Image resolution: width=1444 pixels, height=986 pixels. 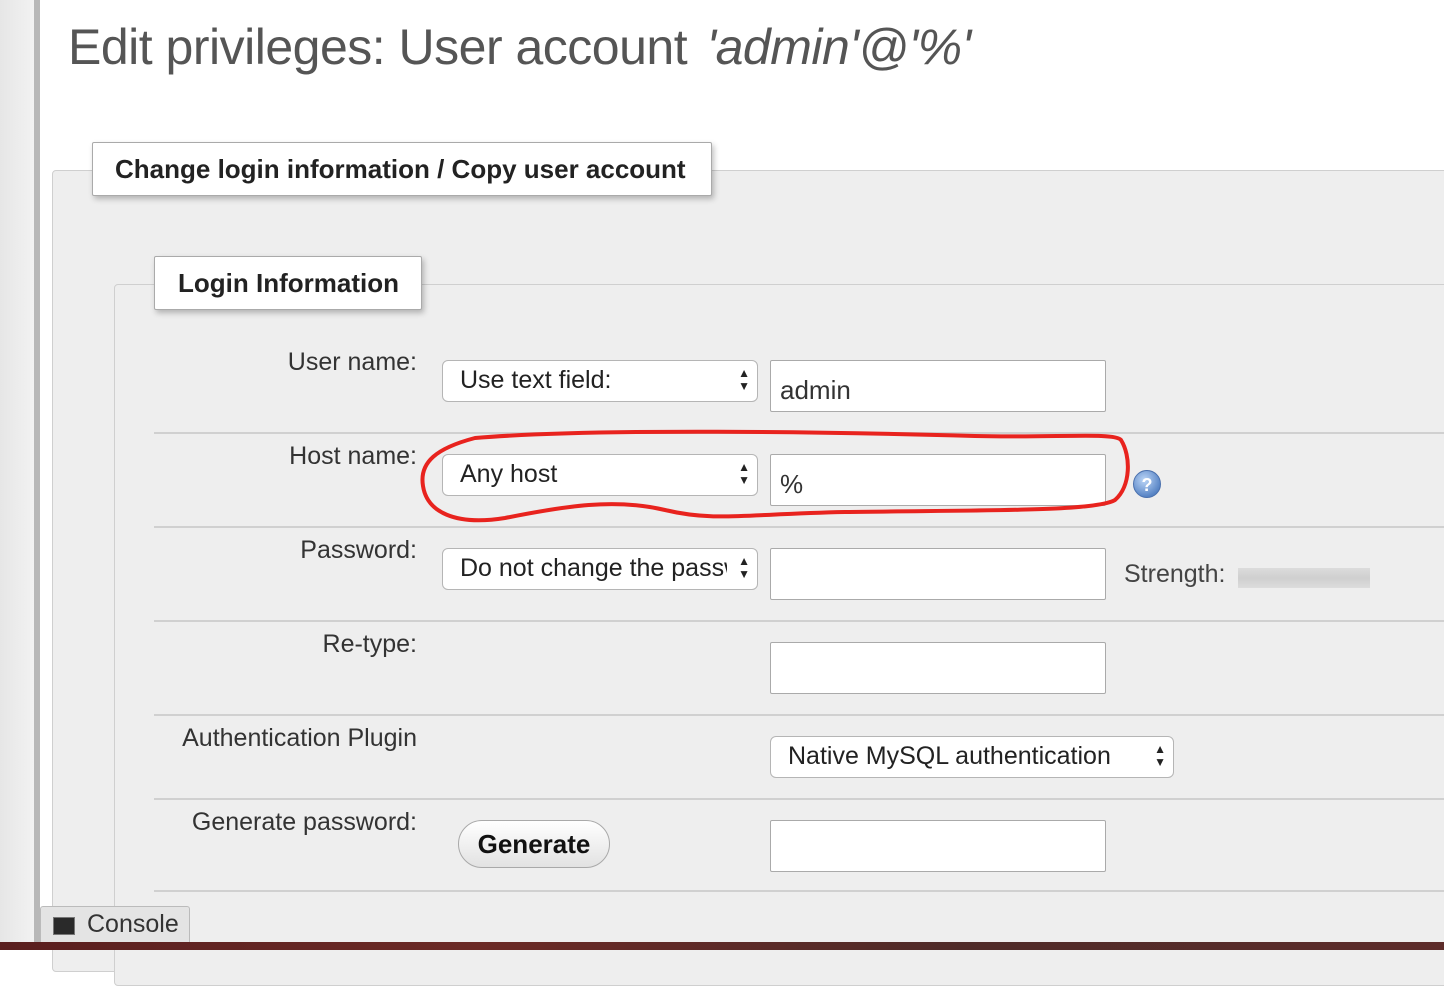 What do you see at coordinates (64, 926) in the screenshot?
I see `console-icon` at bounding box center [64, 926].